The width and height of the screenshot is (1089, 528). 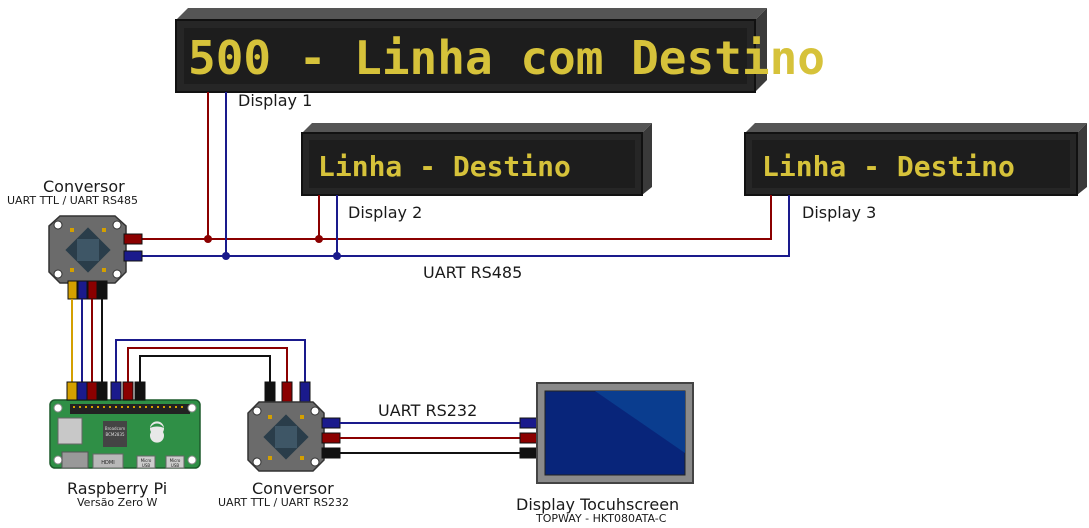 I want to click on converter-rs485-board, so click(x=87, y=249).